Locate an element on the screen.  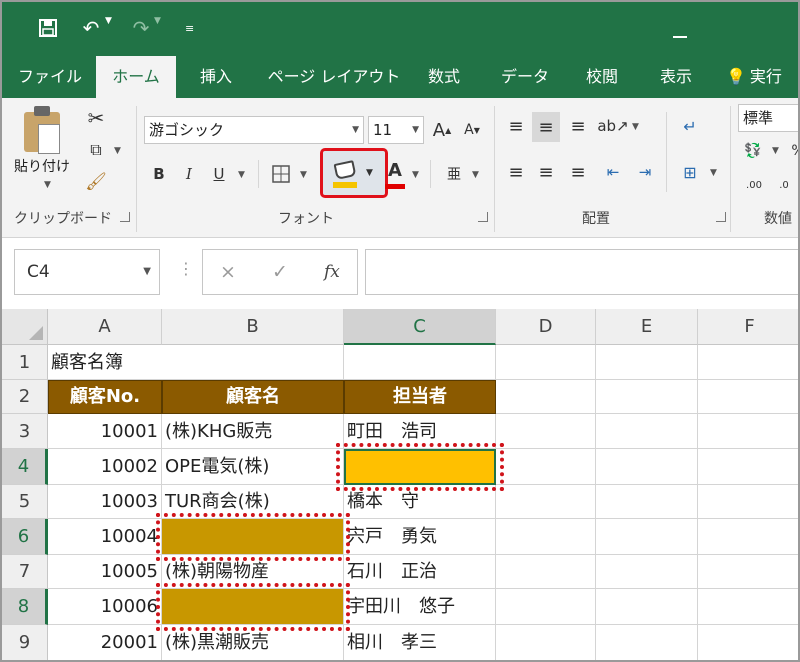
wrap-text-icon: ↵ is located at coordinates (690, 126).